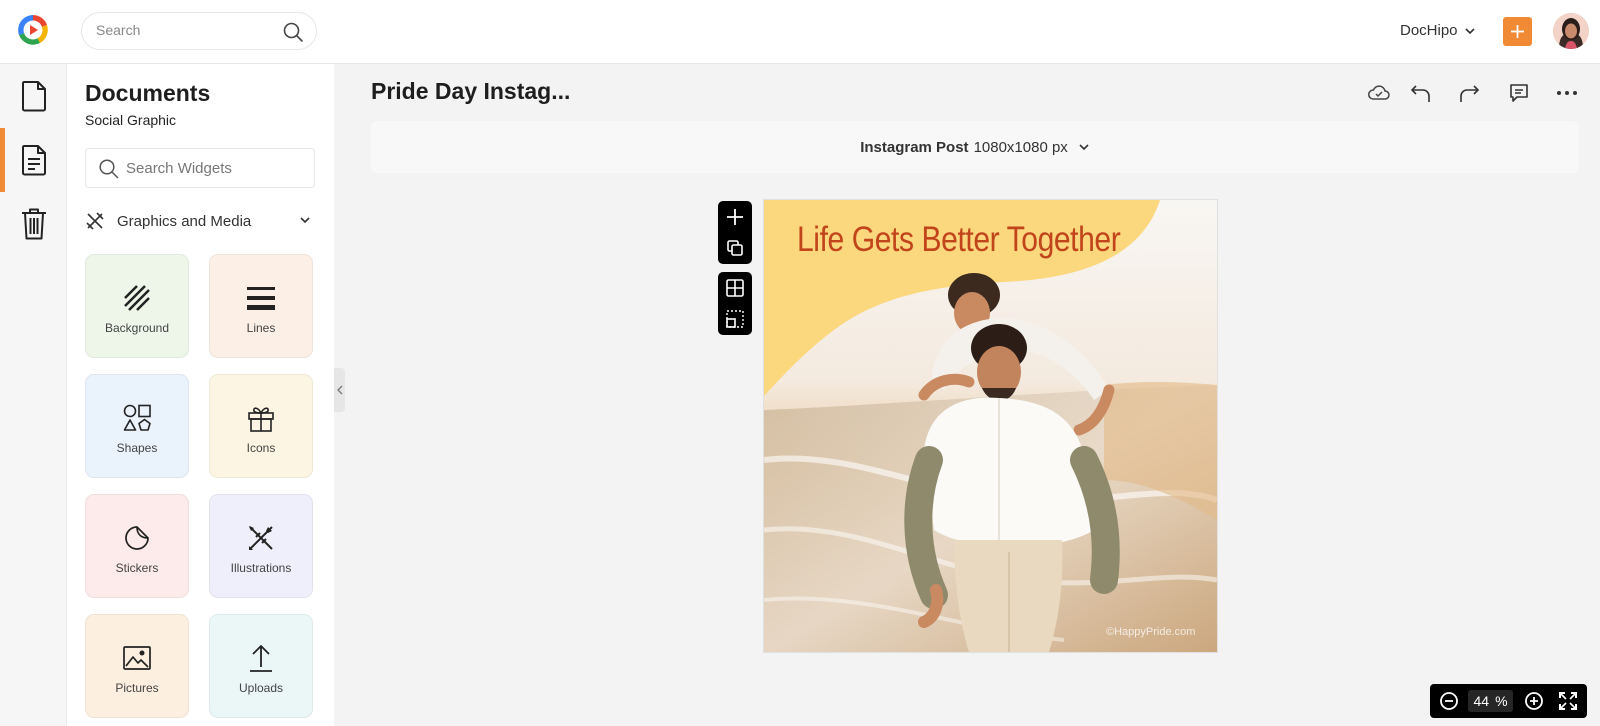  I want to click on rail-documents, so click(33, 96).